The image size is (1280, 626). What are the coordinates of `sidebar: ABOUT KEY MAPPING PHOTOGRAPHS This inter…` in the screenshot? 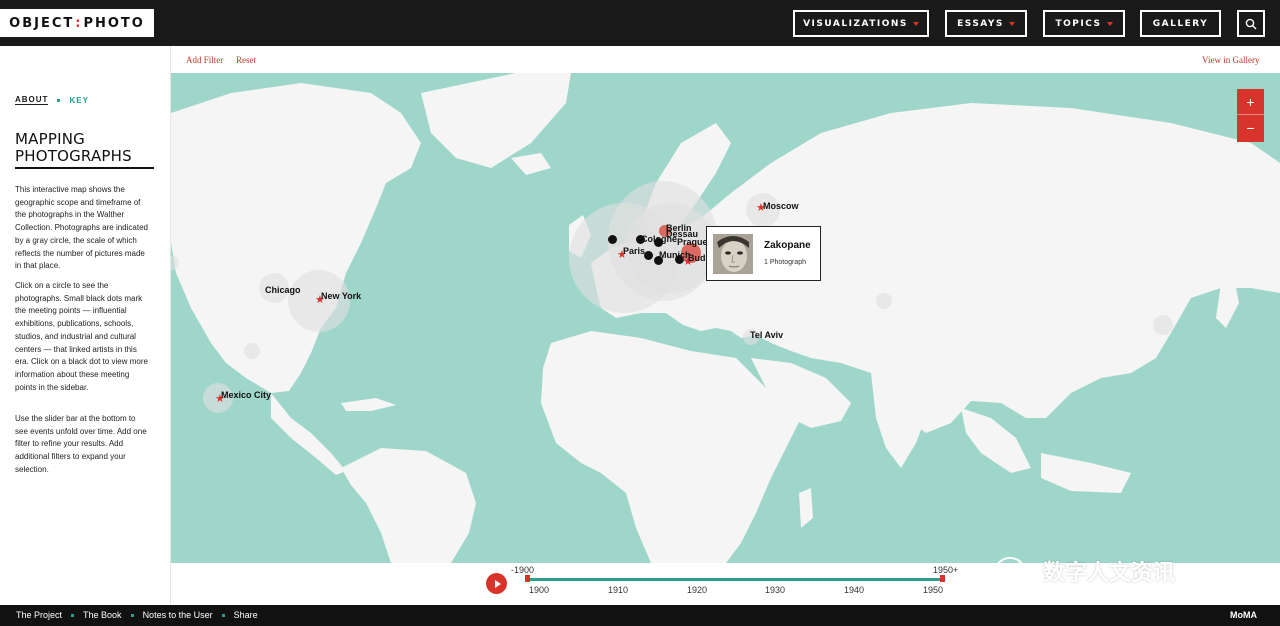 It's located at (85, 325).